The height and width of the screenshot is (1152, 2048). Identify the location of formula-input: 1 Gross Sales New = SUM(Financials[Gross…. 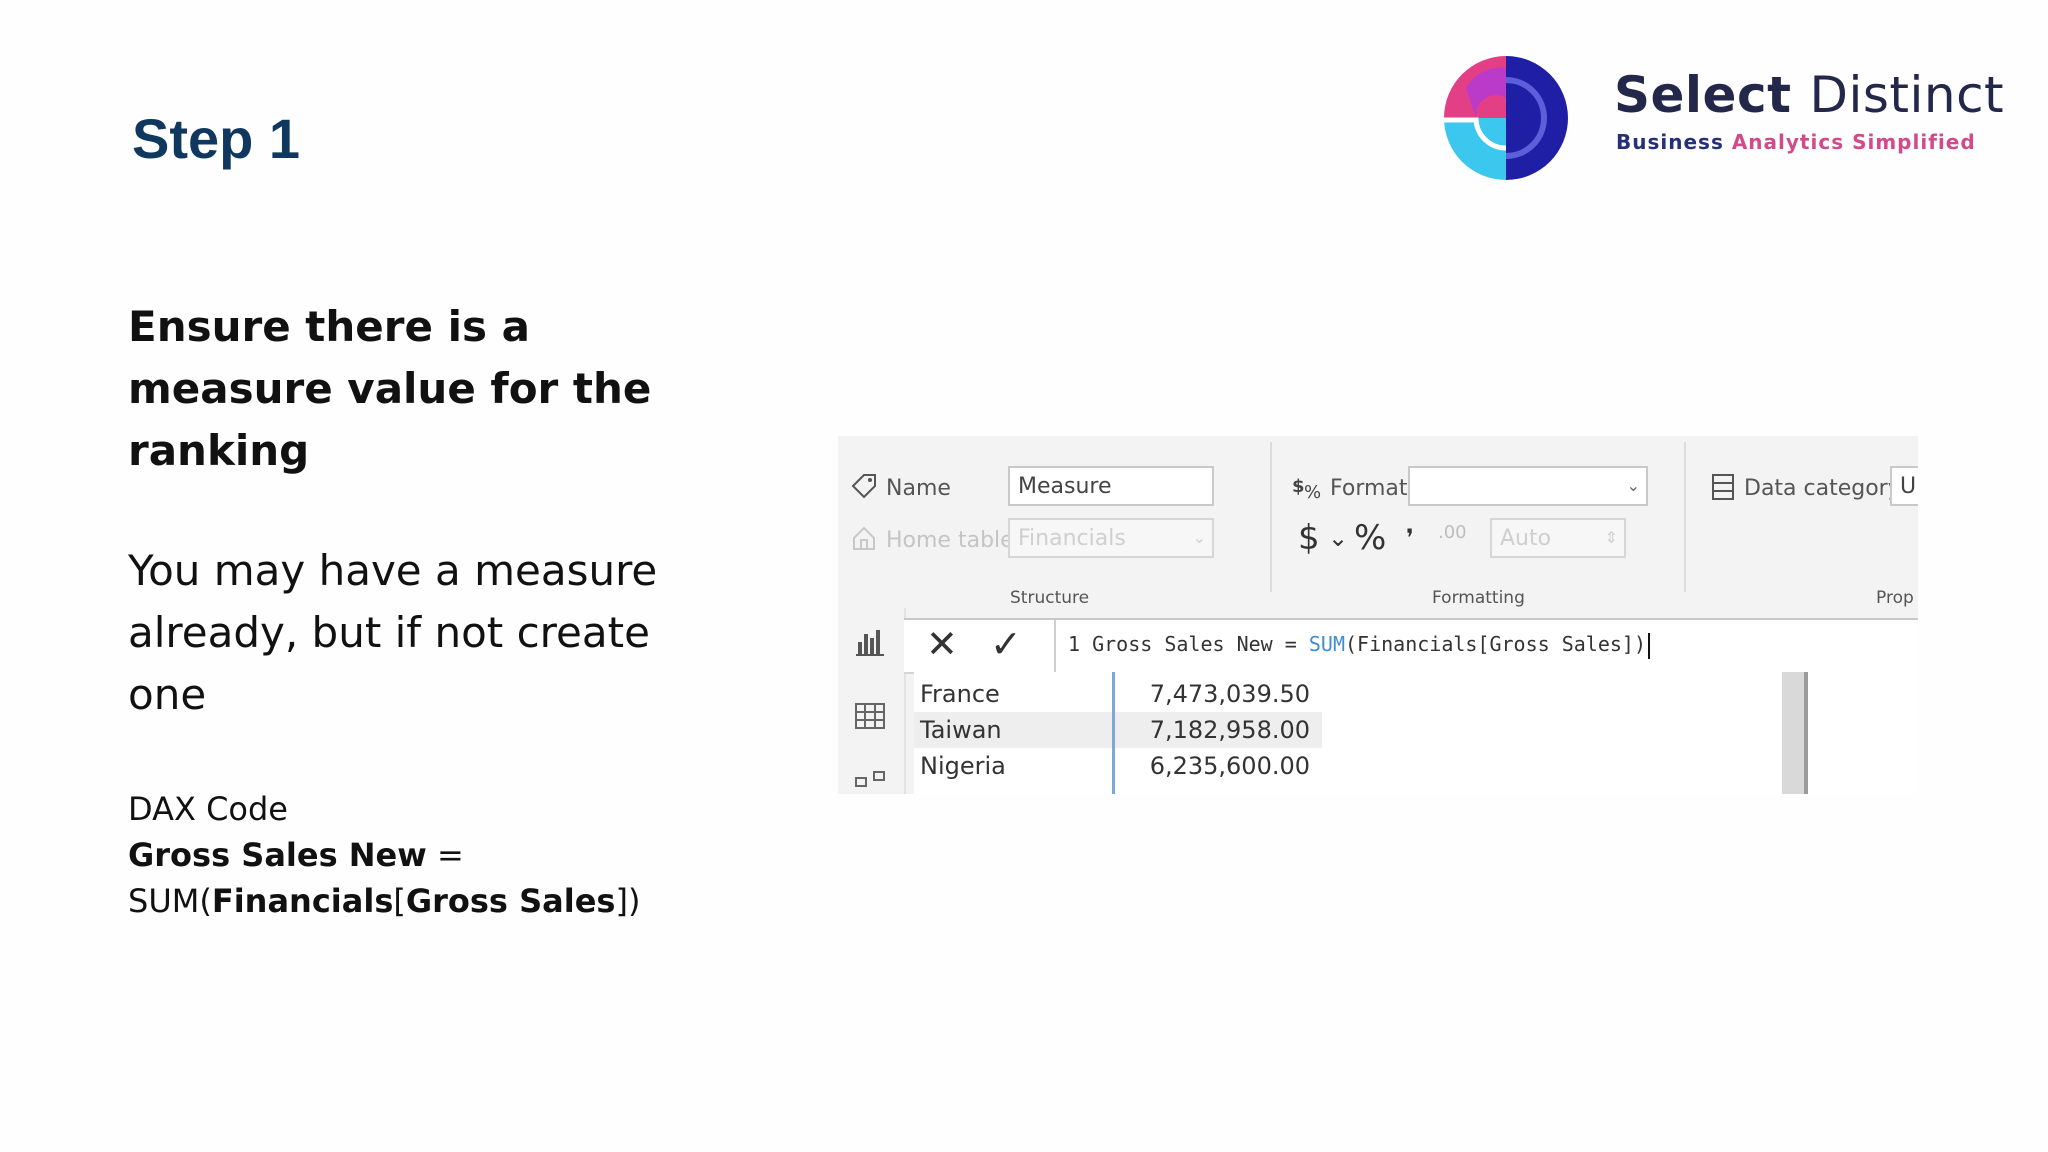
(1359, 645).